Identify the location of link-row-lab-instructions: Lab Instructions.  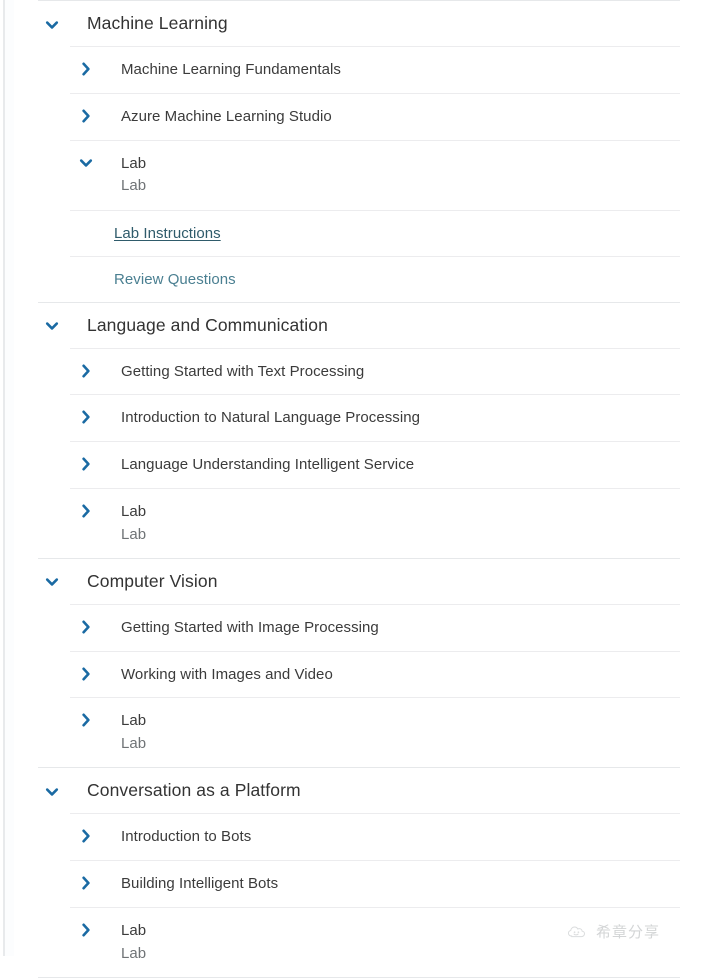
(353, 233).